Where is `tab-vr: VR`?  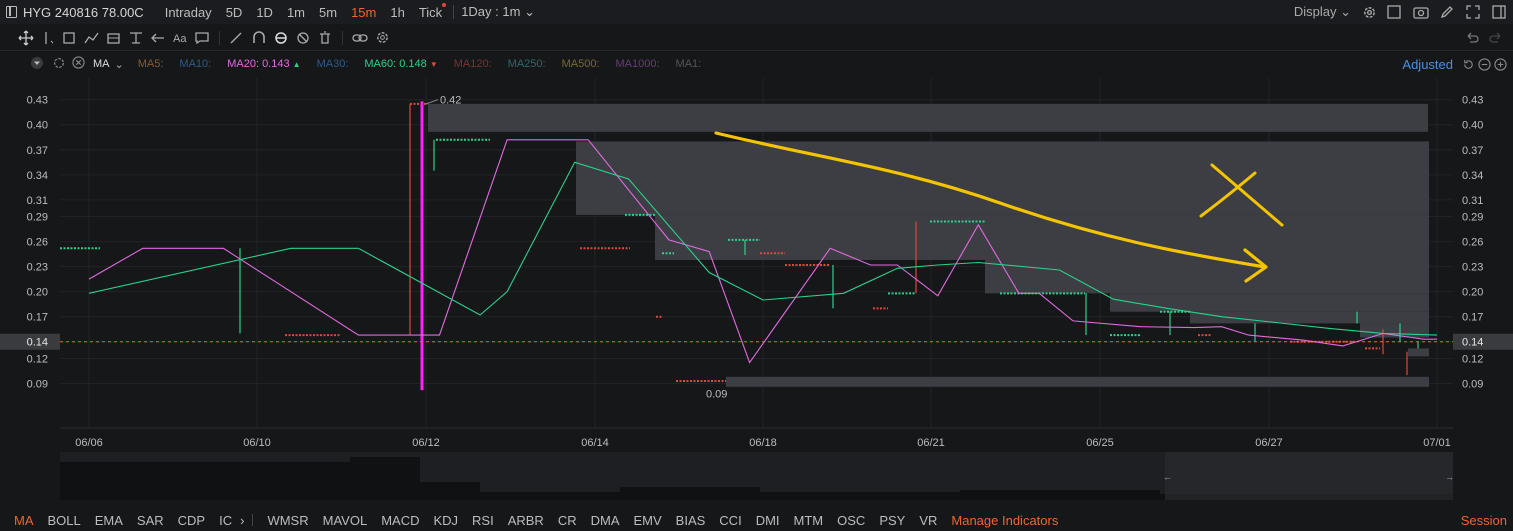 tab-vr: VR is located at coordinates (928, 520).